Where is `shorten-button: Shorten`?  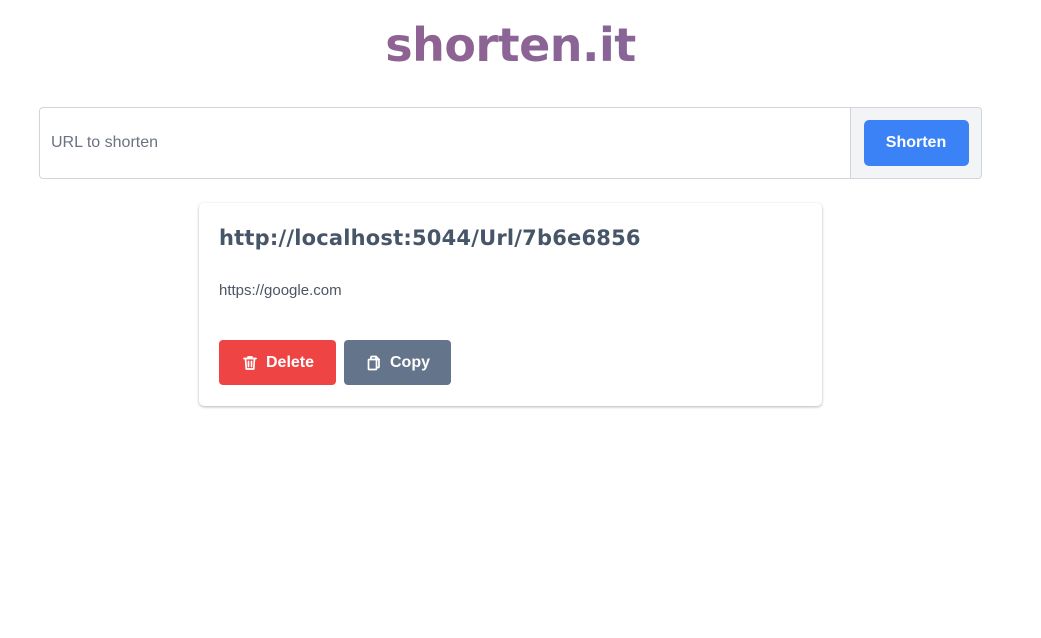
shorten-button: Shorten is located at coordinates (916, 143).